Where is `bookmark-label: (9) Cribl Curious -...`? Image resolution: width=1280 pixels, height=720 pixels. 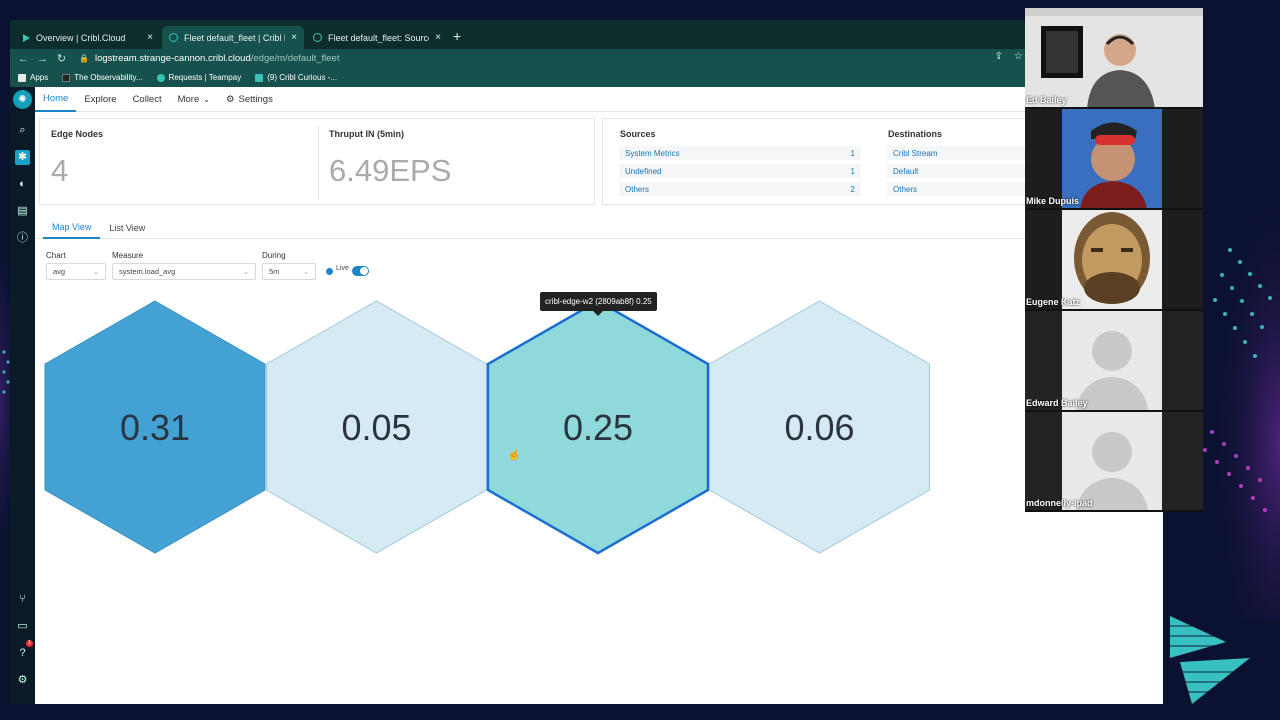
bookmark-label: (9) Cribl Curious -... is located at coordinates (302, 77).